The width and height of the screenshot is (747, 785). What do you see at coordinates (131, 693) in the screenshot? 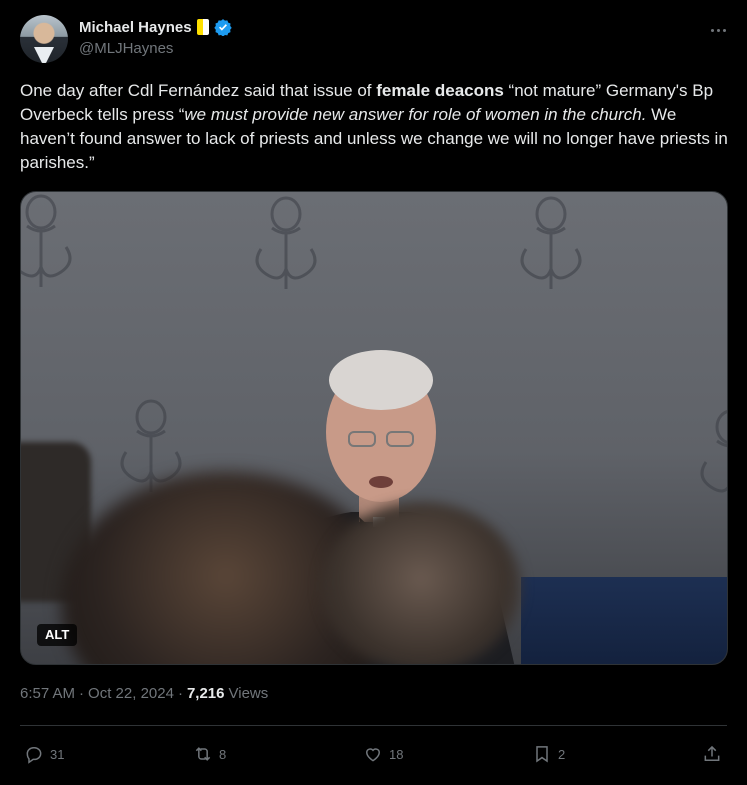
I see `tweet-date: Oct 22, 2024` at bounding box center [131, 693].